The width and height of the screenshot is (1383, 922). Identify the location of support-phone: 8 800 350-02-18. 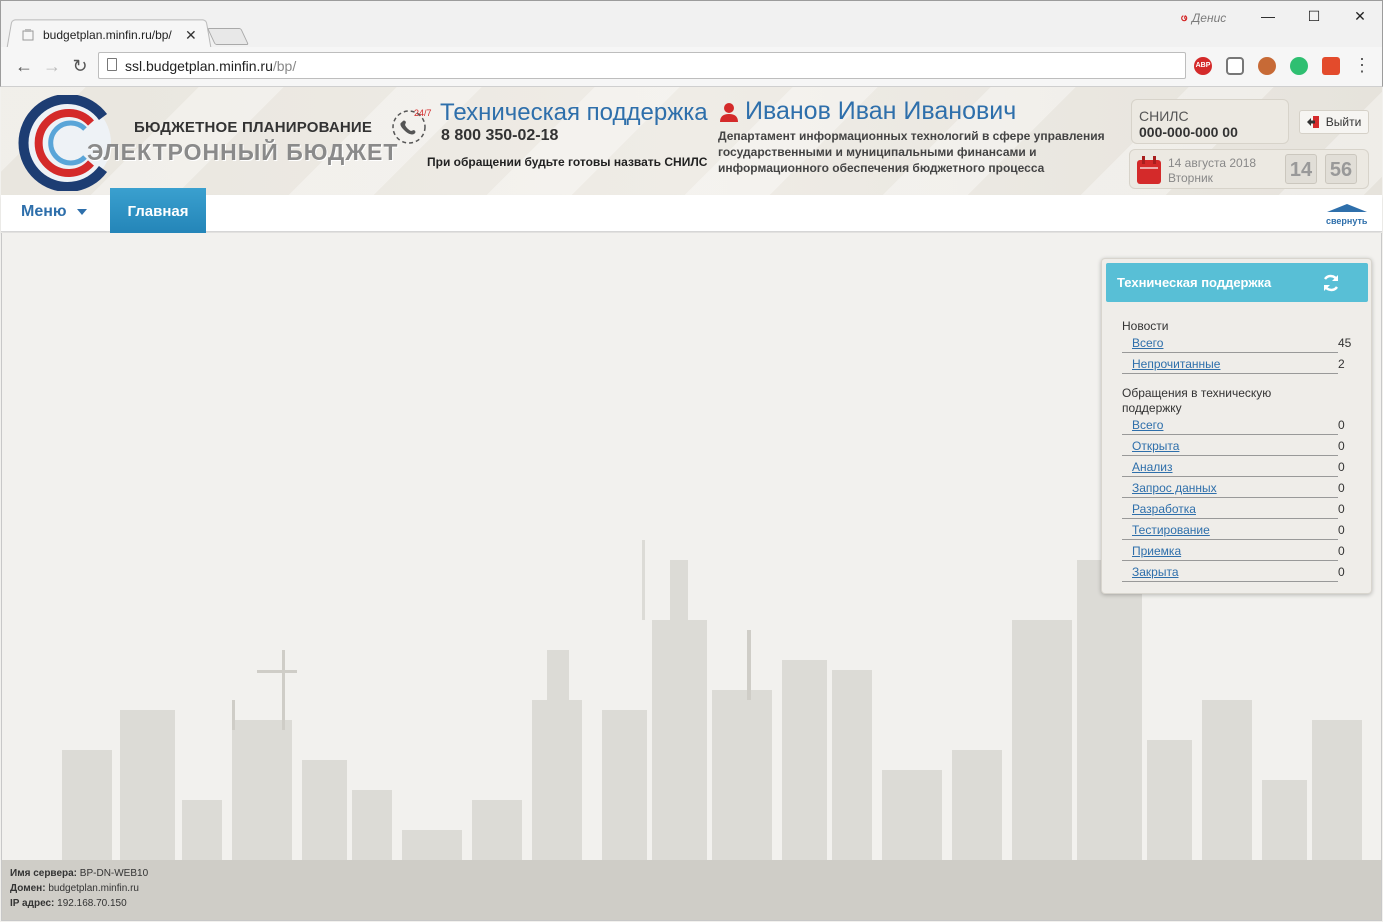
(500, 135).